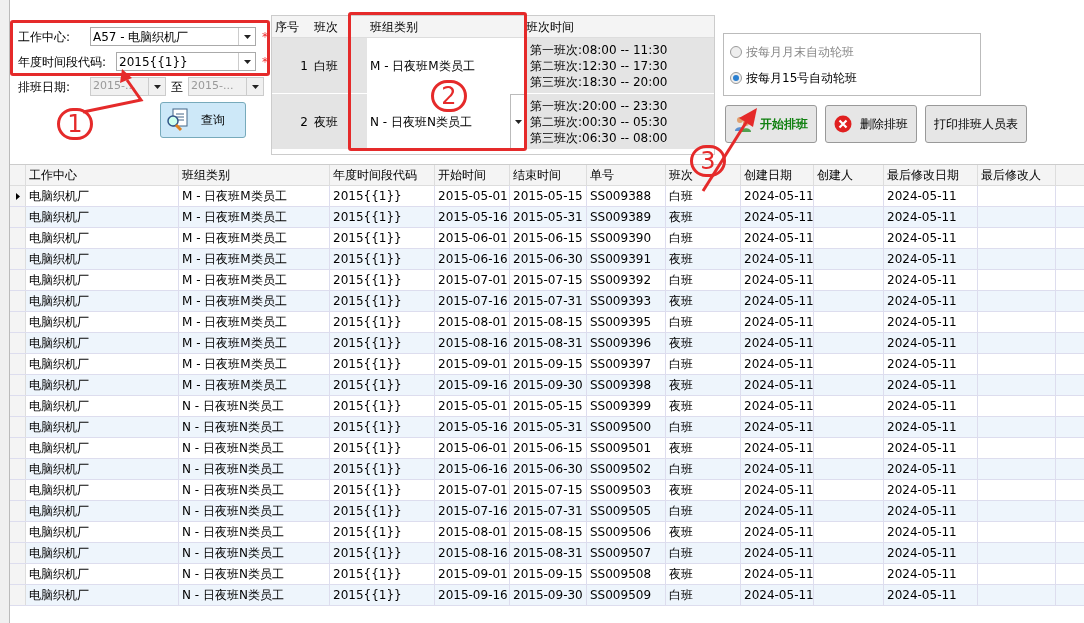 Image resolution: width=1084 pixels, height=623 pixels. Describe the element at coordinates (626, 259) in the screenshot. I see `table-cell: SS009391` at that location.